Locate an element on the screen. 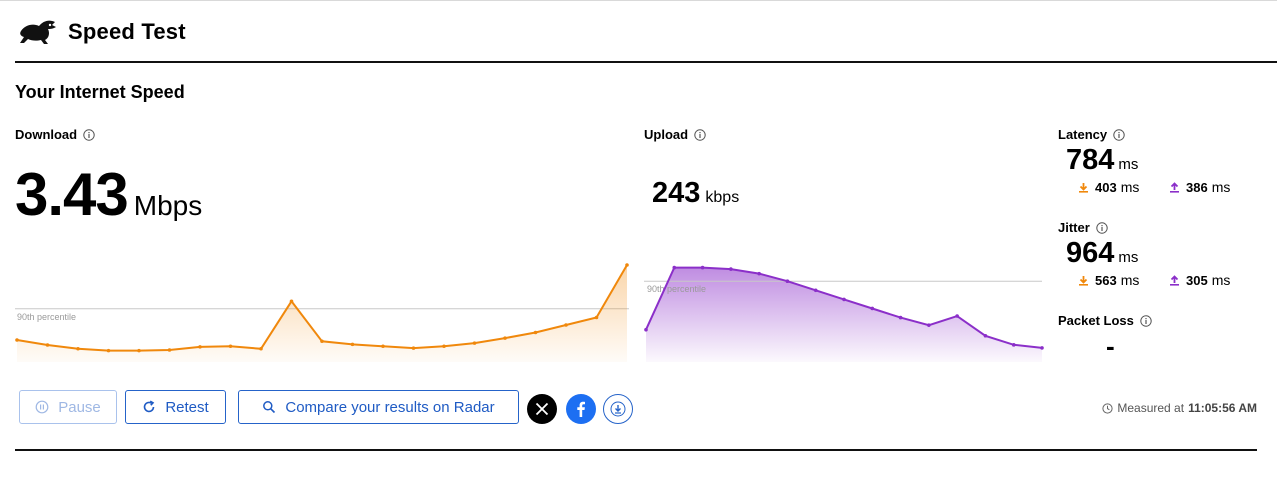 The width and height of the screenshot is (1277, 493). compare-radar-button: Compare your results on Radar is located at coordinates (378, 407).